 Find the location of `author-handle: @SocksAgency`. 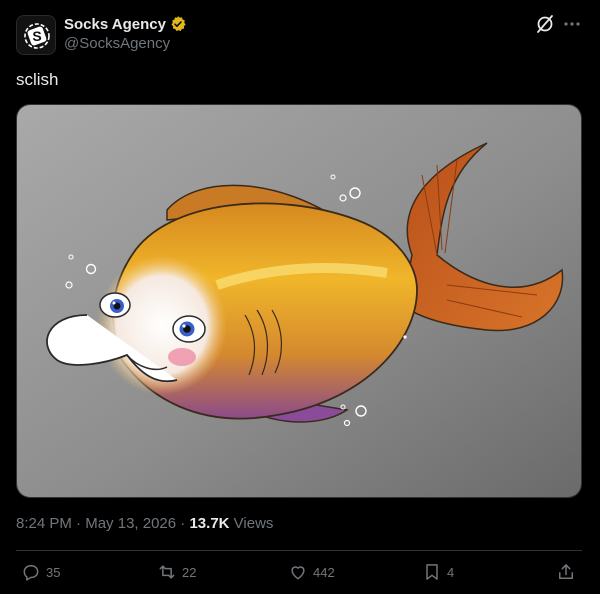

author-handle: @SocksAgency is located at coordinates (117, 43).